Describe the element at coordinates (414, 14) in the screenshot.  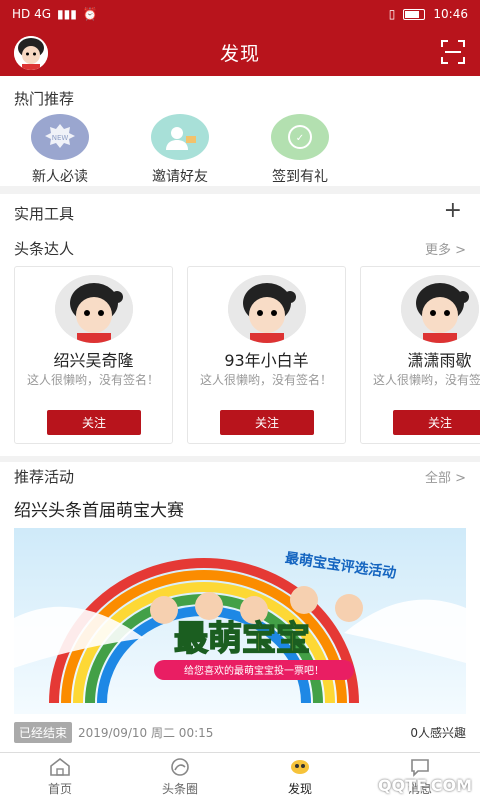
I see `battery-icon` at that location.